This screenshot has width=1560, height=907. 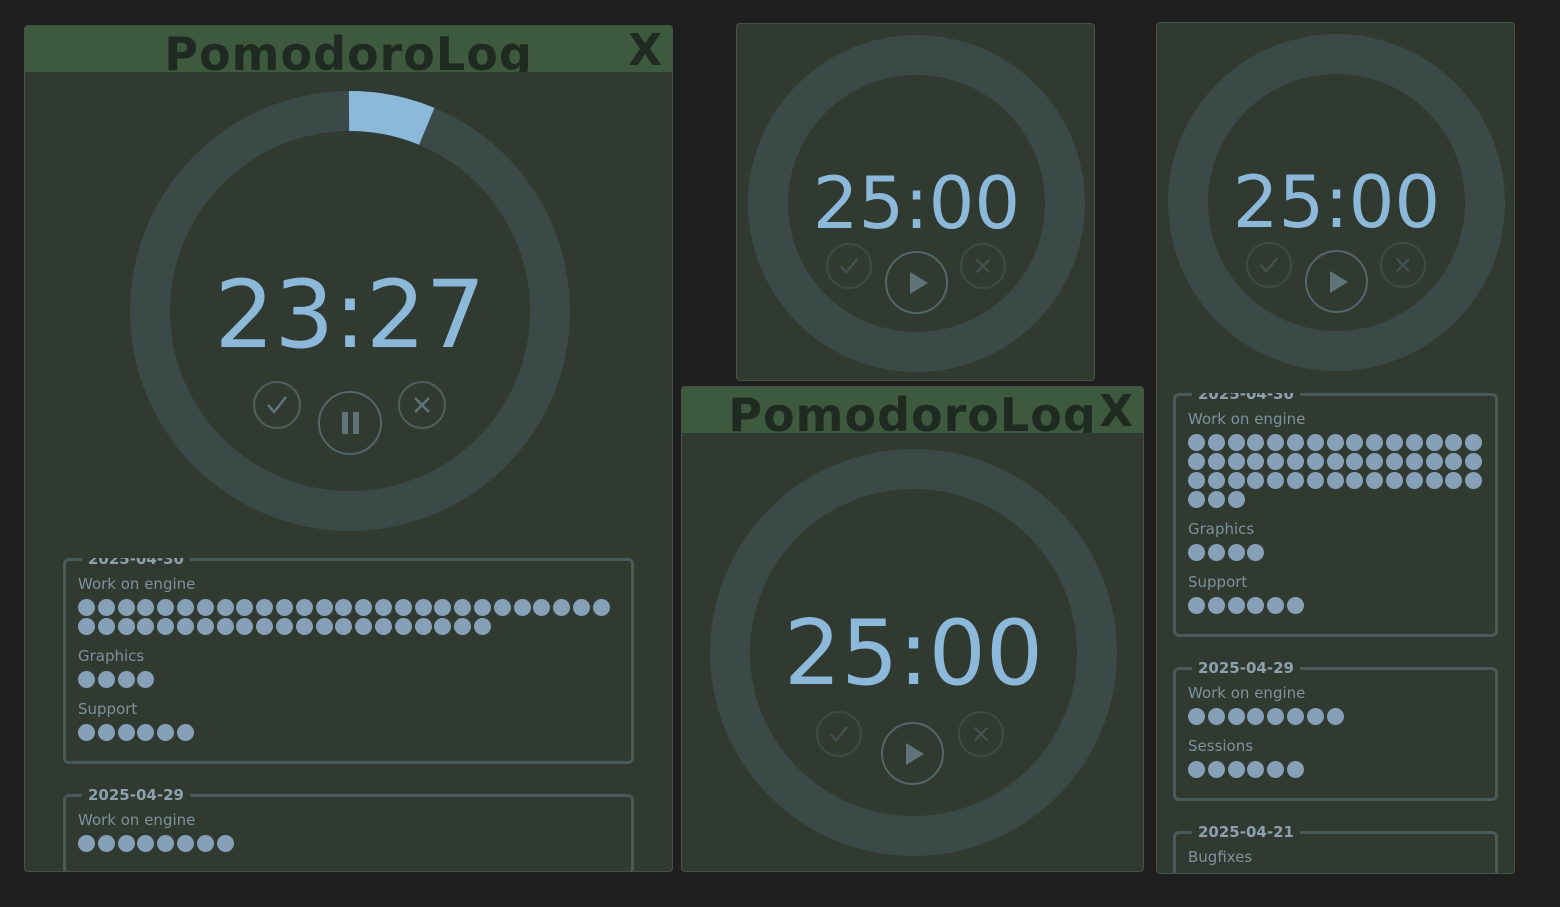 I want to click on log-date: 2025-04-21, so click(x=1246, y=832).